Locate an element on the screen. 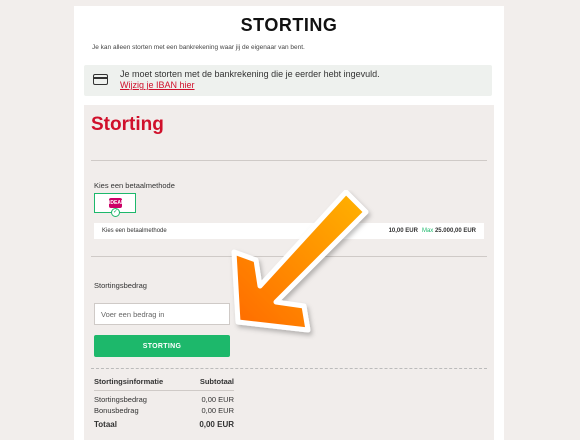 The image size is (580, 440). summary-total: Totaal 0,00 EUR is located at coordinates (164, 425).